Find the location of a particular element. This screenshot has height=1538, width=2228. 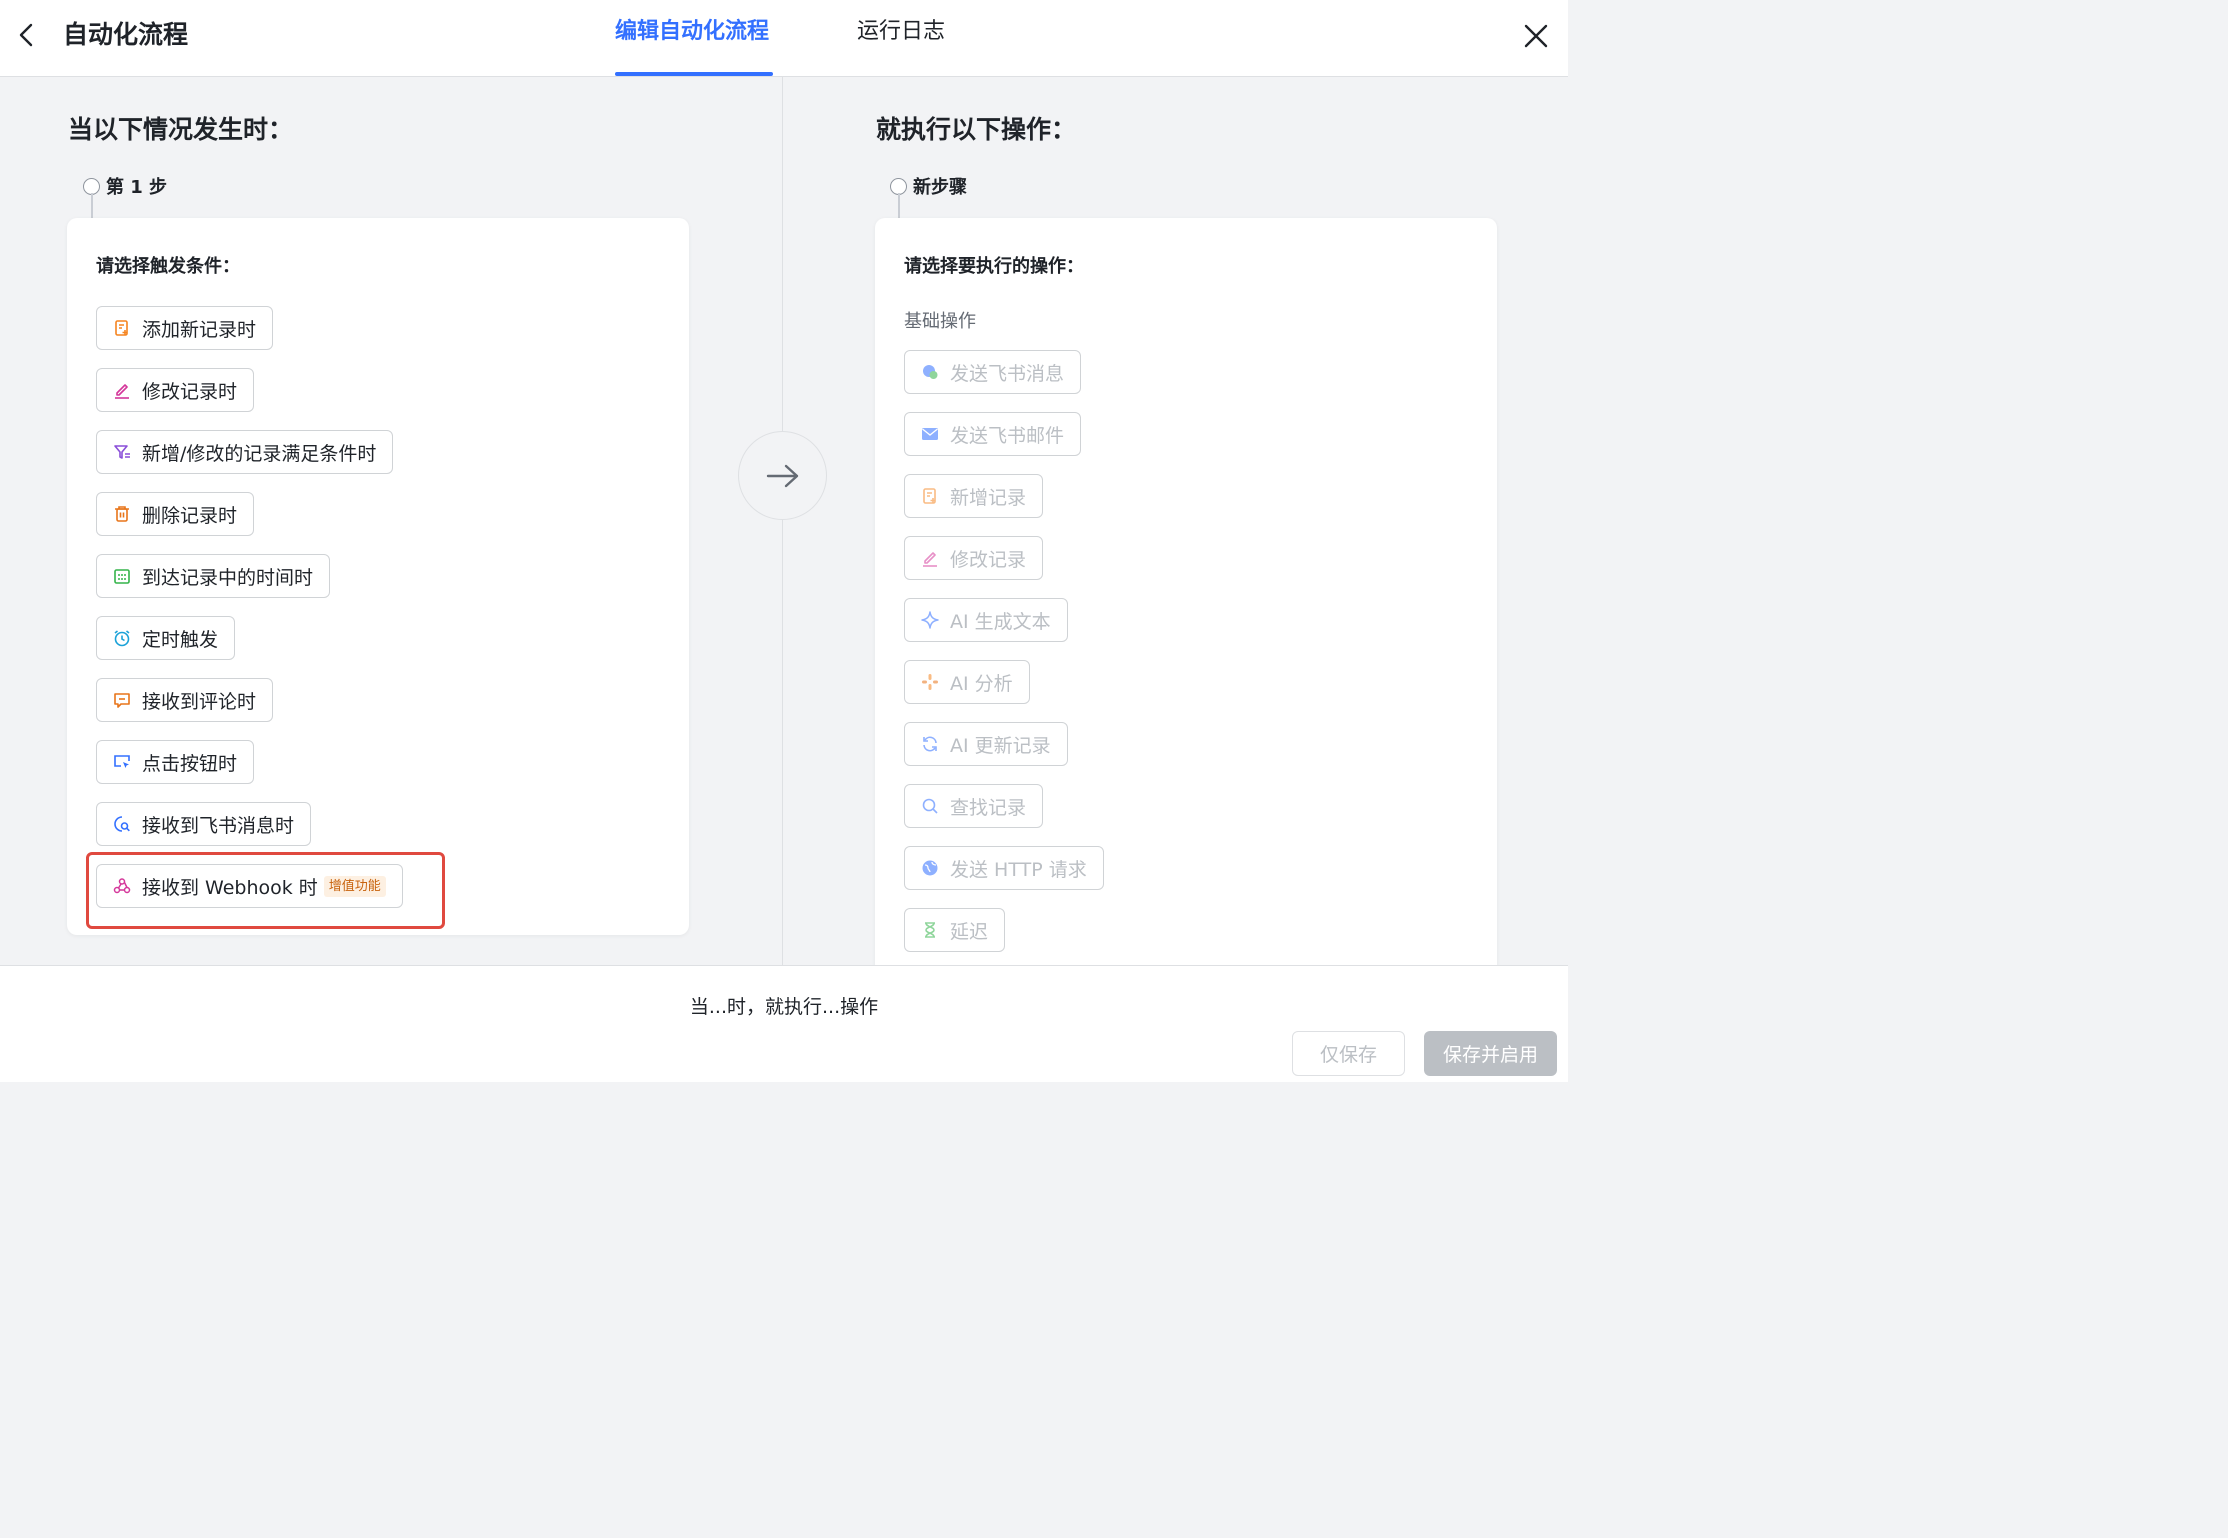

trigger-card-heading: 请选择触发条件： is located at coordinates (168, 266).